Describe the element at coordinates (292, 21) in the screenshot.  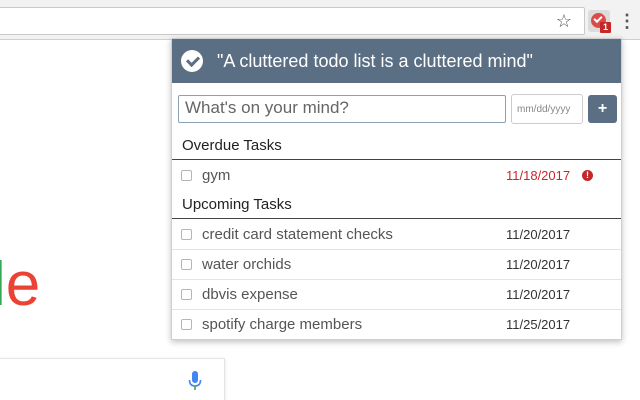
I see `address-bar` at that location.